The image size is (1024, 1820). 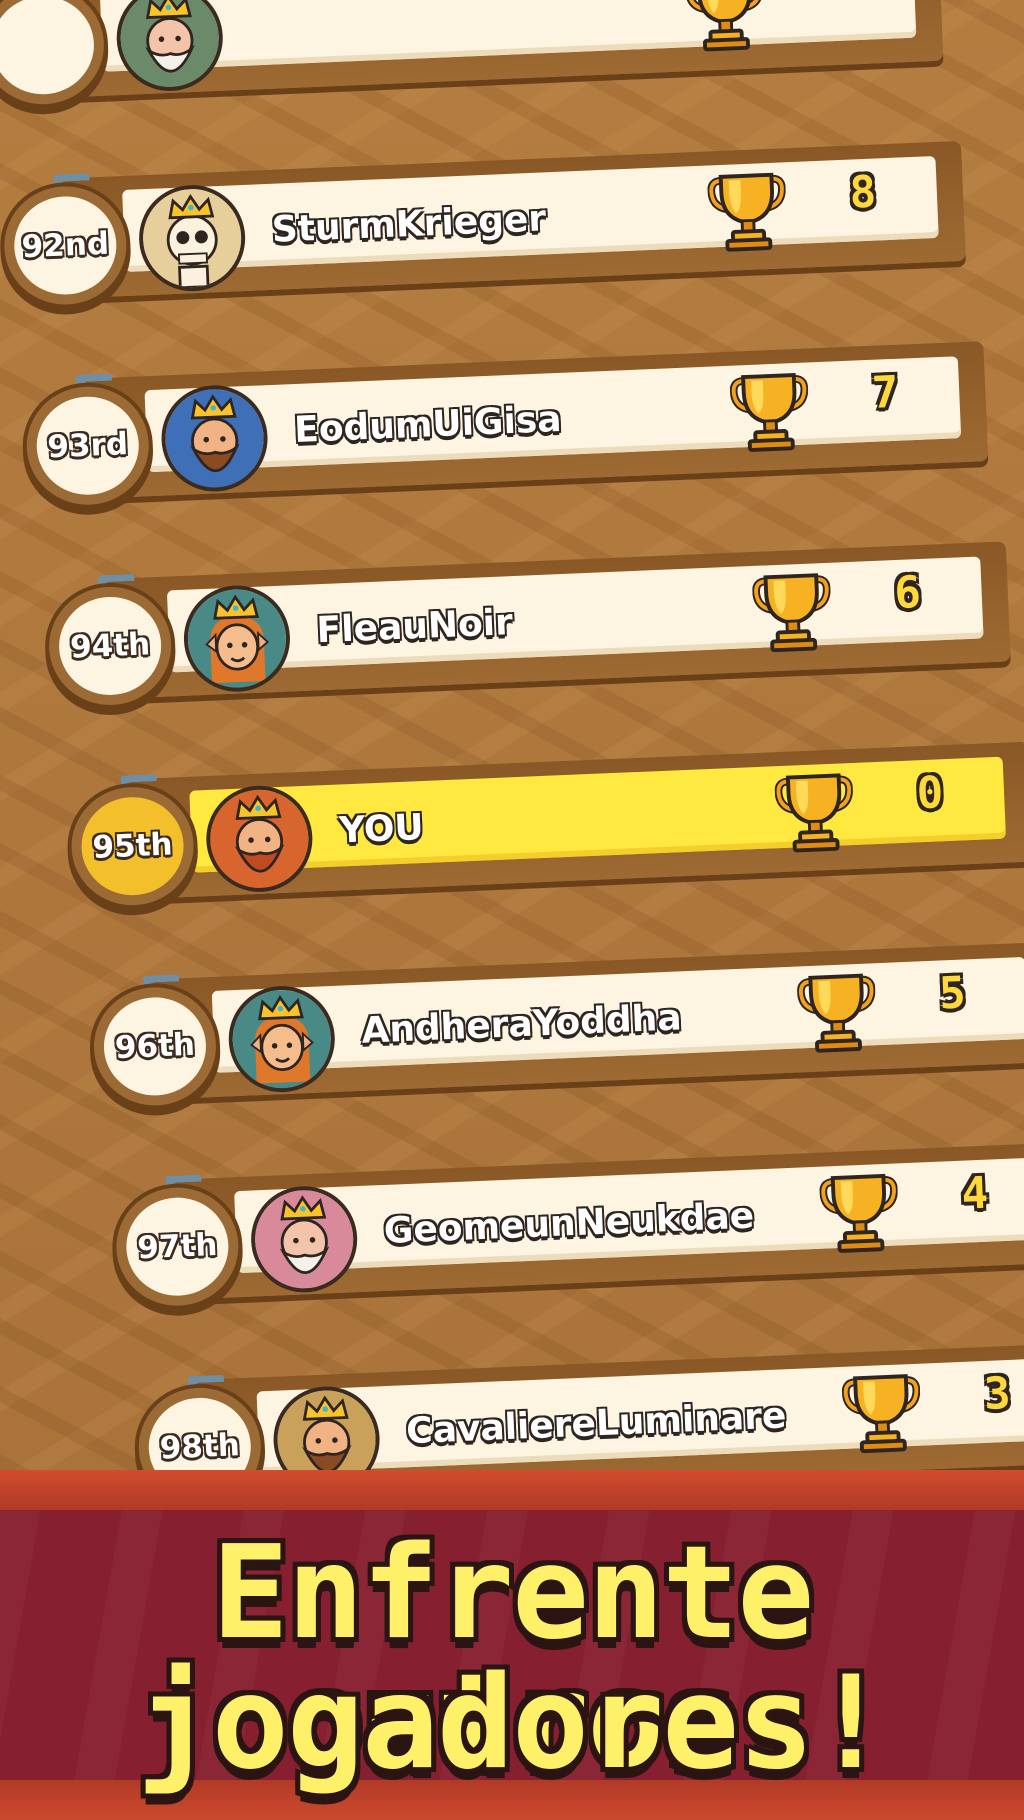 What do you see at coordinates (579, 1388) in the screenshot?
I see `leaderboard-row: 98th CavaliereLuminare 3` at bounding box center [579, 1388].